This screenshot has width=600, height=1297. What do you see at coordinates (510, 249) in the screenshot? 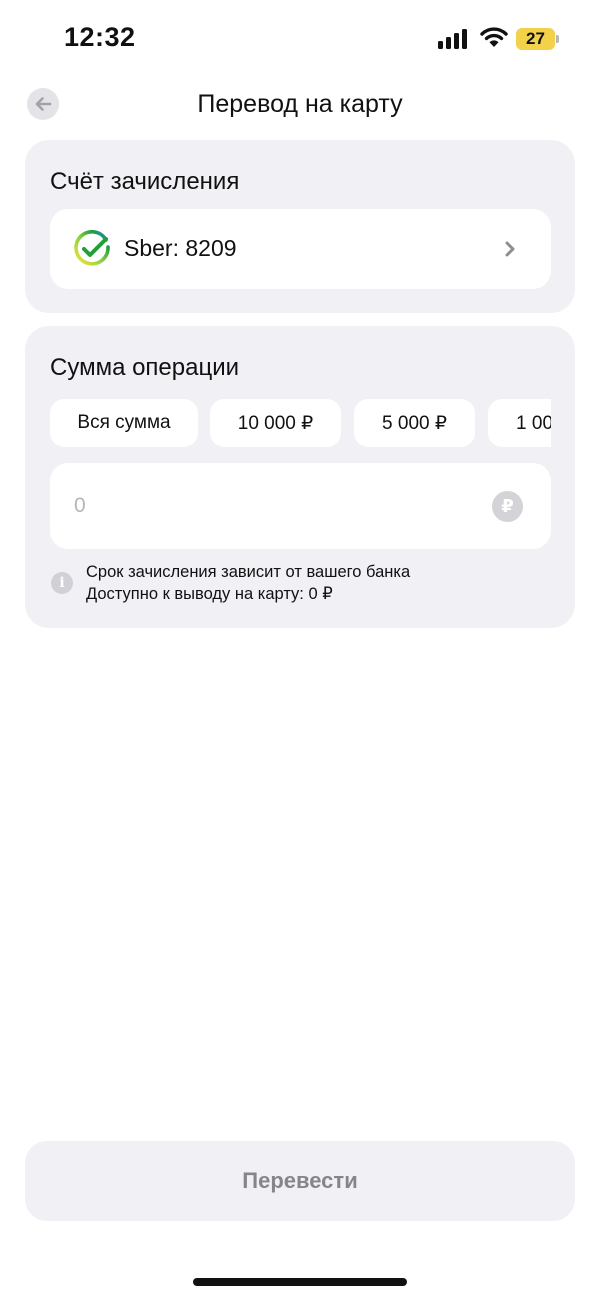
I see `chevron-right-icon` at bounding box center [510, 249].